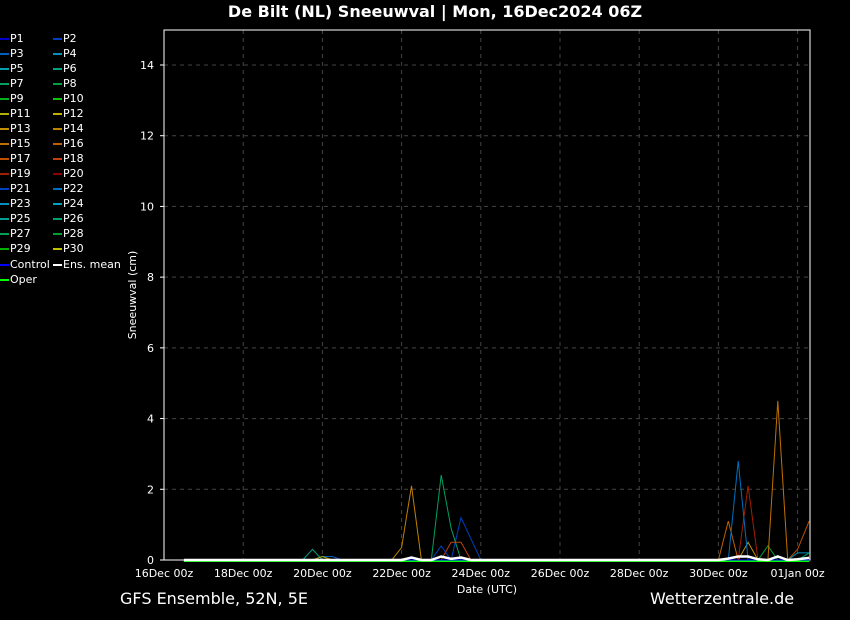 This screenshot has height=620, width=850. I want to click on x-tick-label: 22Dec 00z, so click(401, 573).